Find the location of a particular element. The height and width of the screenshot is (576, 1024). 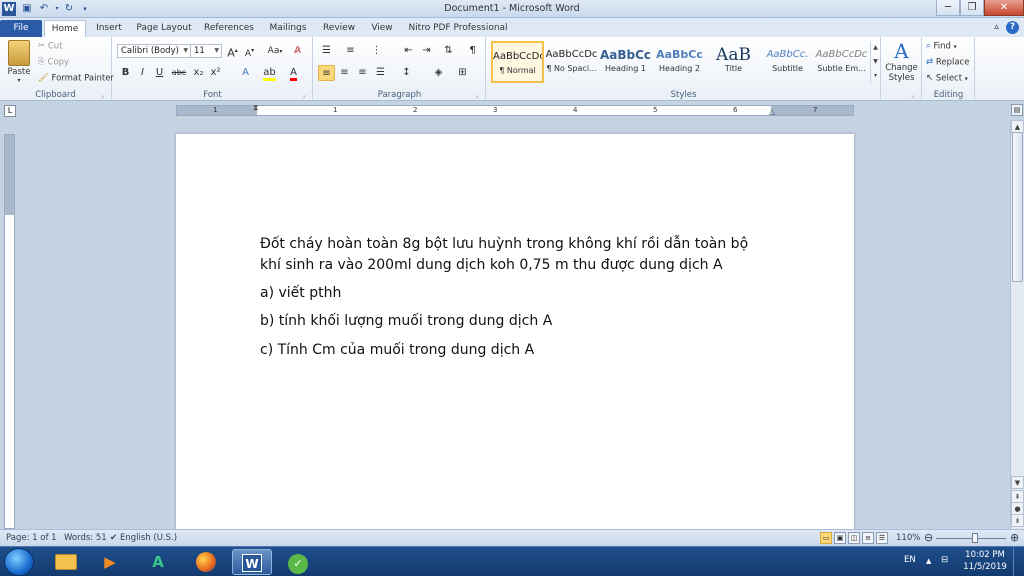

change-case-button: Aa▾ is located at coordinates (275, 51).